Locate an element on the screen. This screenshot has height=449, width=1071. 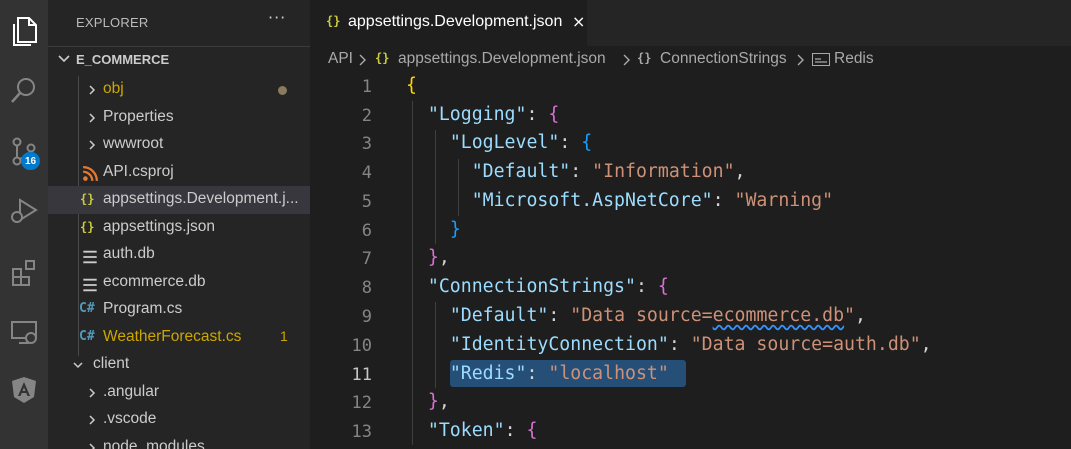
tree-item-appsettings: {} appsettings.json is located at coordinates (179, 228).